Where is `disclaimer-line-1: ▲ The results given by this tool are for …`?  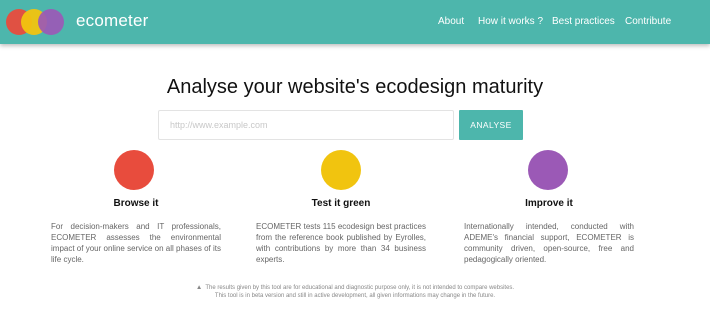
disclaimer-line-1: ▲ The results given by this tool are for … is located at coordinates (355, 288).